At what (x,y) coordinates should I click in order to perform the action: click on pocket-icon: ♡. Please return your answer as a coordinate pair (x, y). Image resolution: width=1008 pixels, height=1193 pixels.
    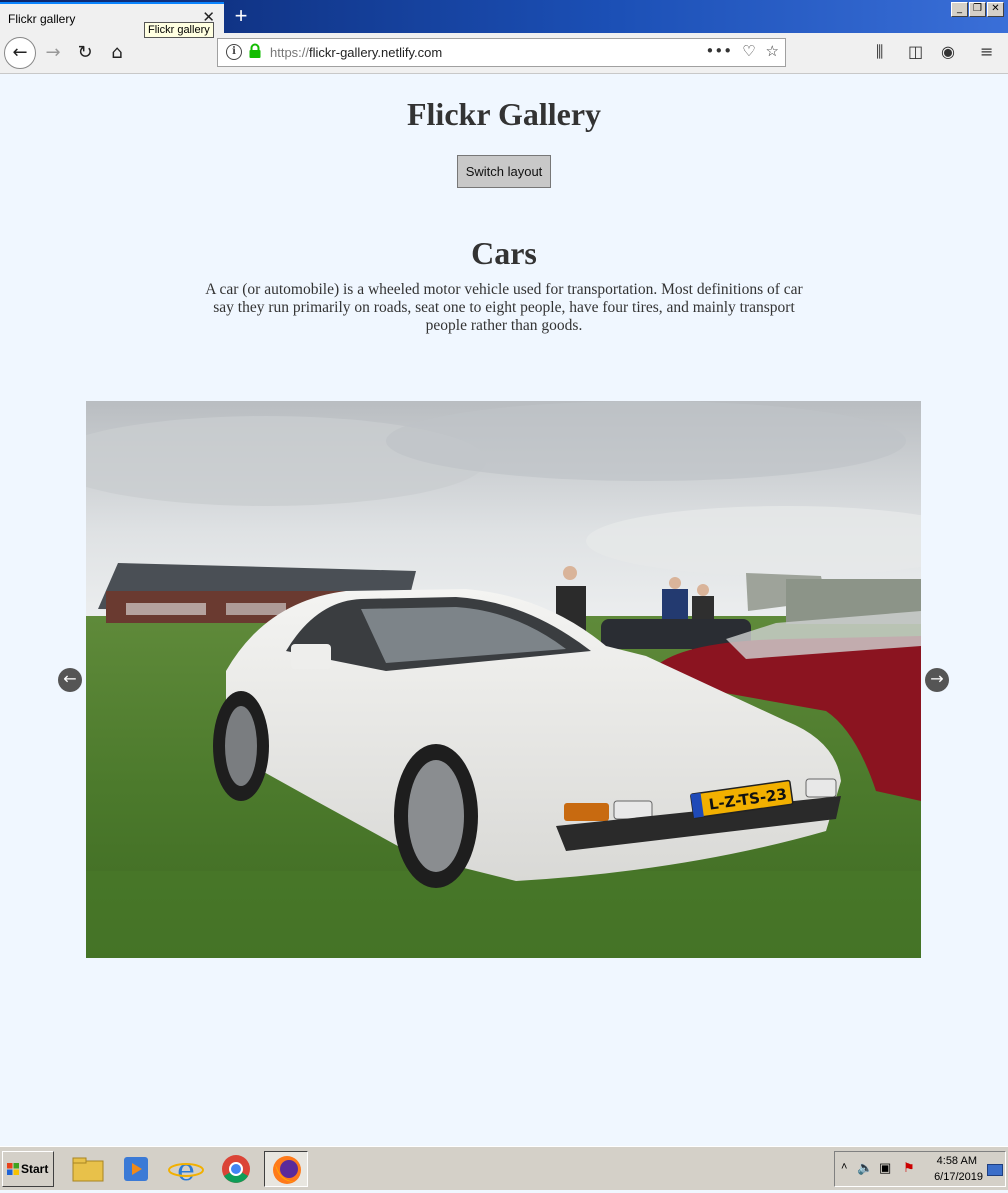
    Looking at the image, I should click on (748, 51).